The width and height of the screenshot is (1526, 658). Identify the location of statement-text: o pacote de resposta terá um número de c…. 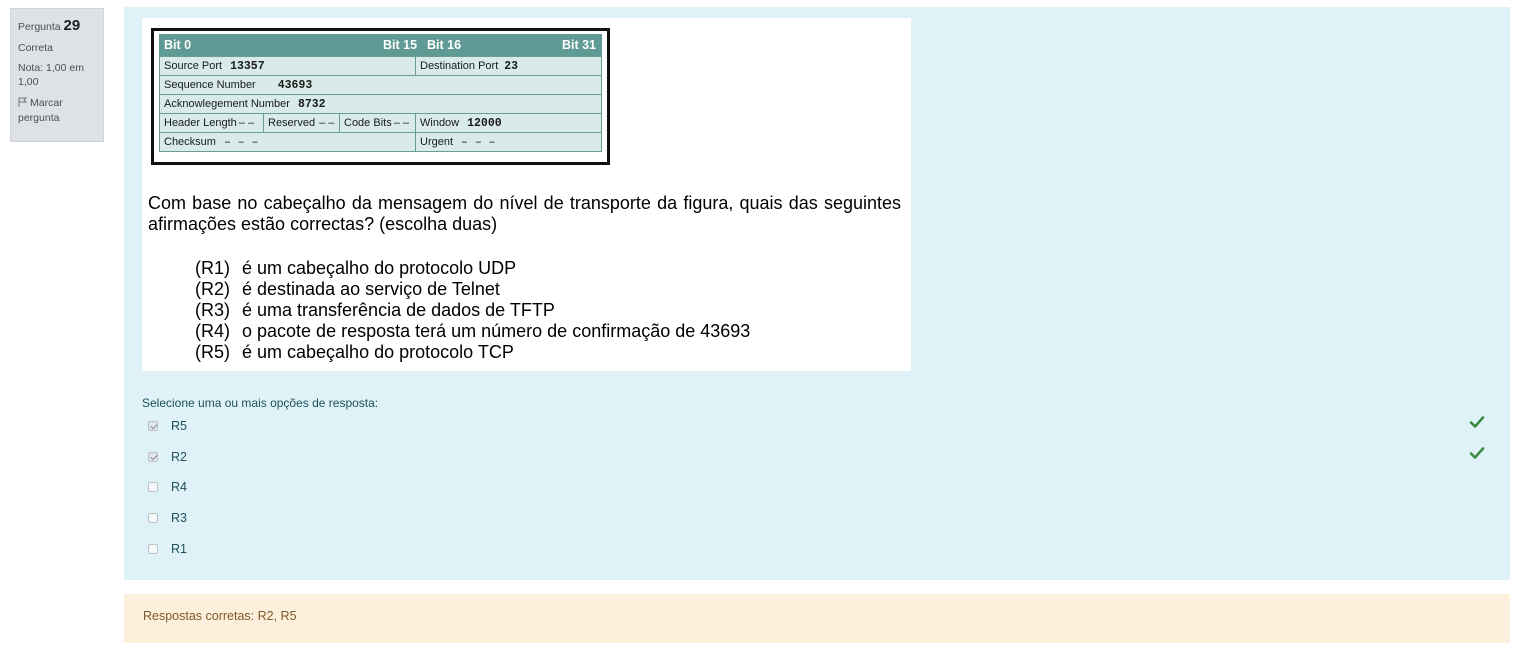
(496, 331).